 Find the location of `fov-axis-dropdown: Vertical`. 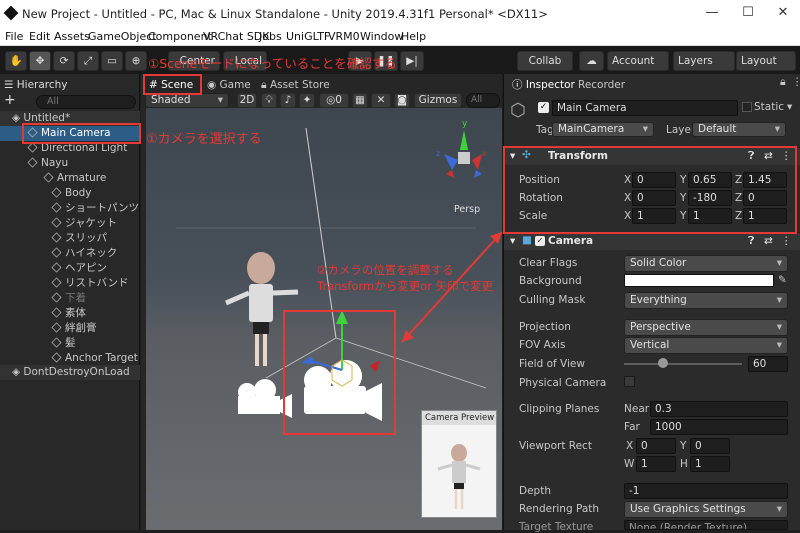

fov-axis-dropdown: Vertical is located at coordinates (706, 345).